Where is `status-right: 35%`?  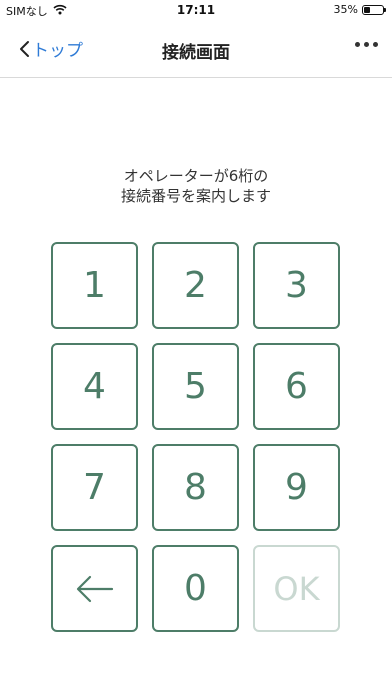
status-right: 35% is located at coordinates (359, 9).